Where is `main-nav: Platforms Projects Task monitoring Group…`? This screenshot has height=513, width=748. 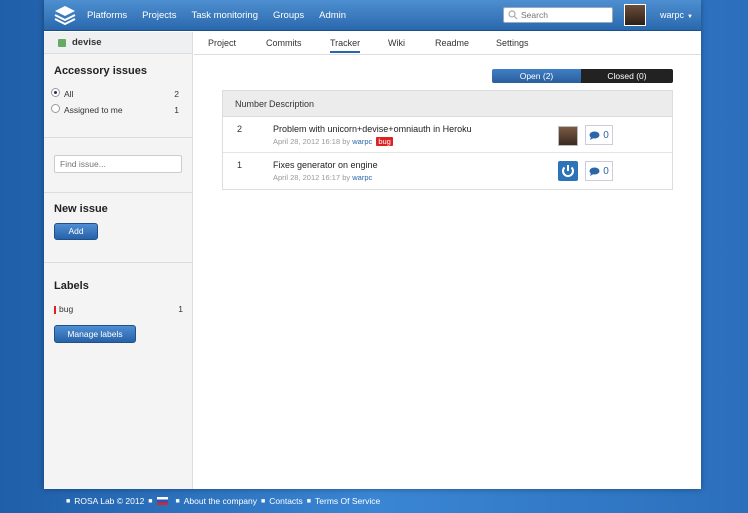
main-nav: Platforms Projects Task monitoring Group… is located at coordinates (224, 15).